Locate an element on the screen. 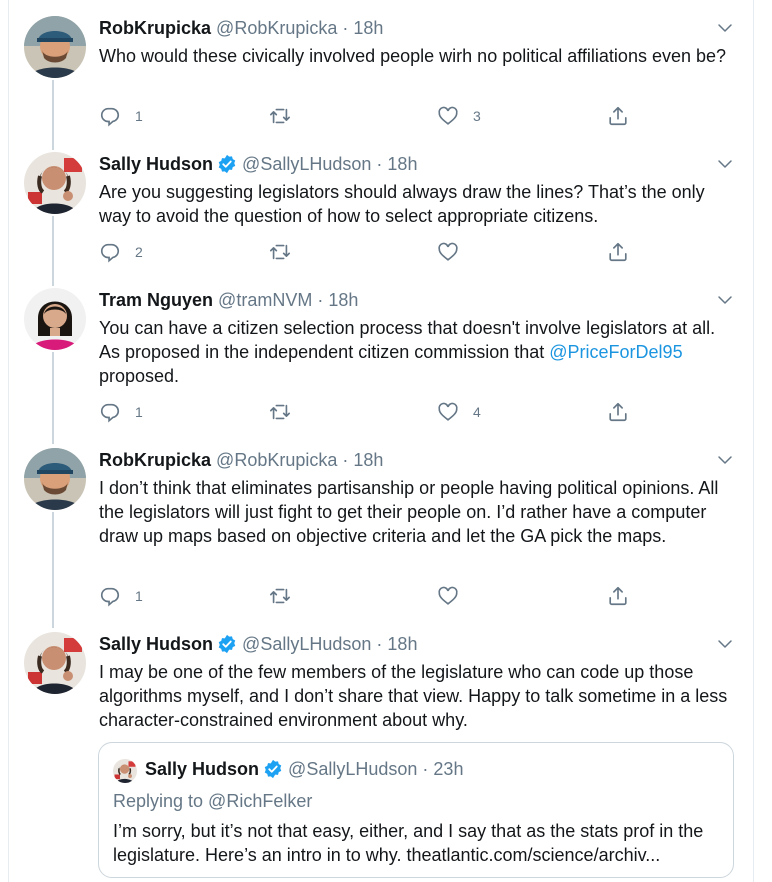  tweet-actions: 1 3 is located at coordinates (369, 116).